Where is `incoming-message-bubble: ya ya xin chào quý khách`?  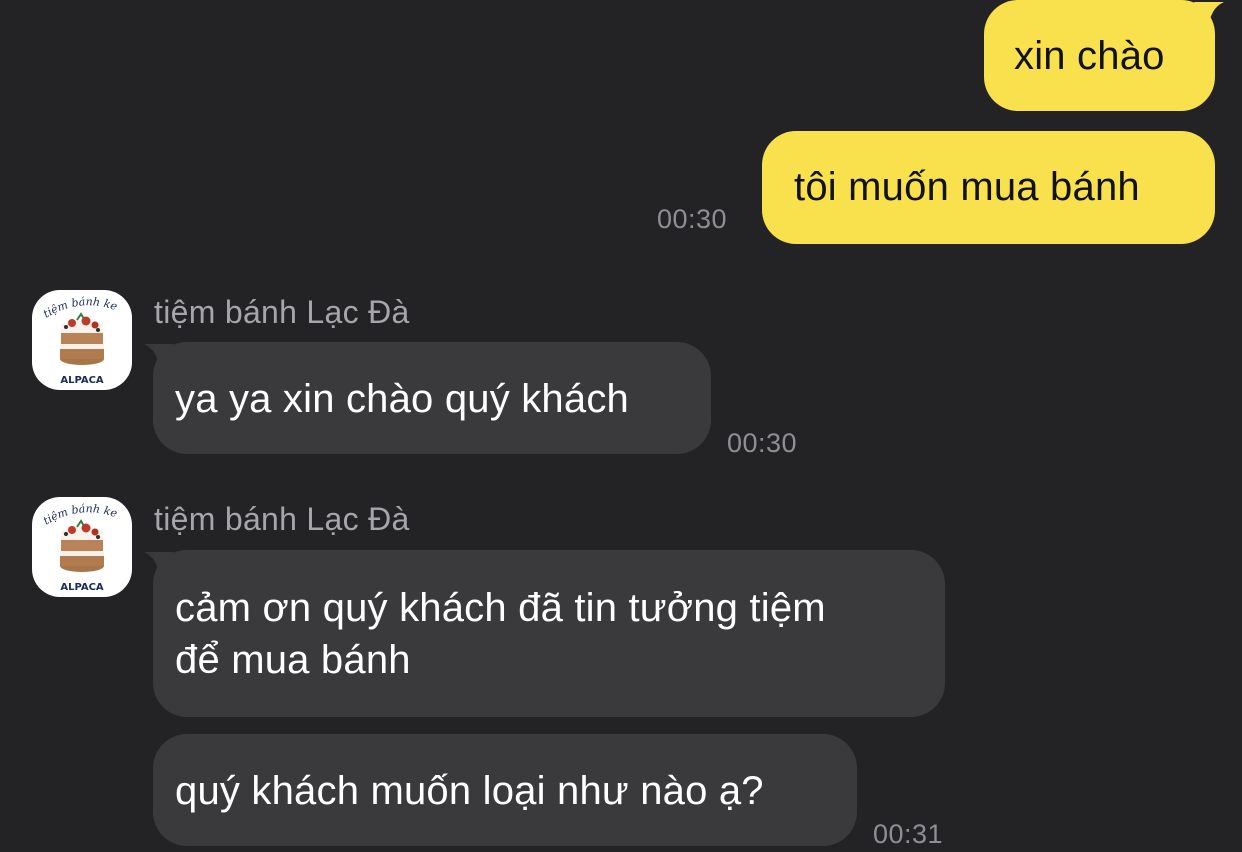
incoming-message-bubble: ya ya xin chào quý khách is located at coordinates (432, 398).